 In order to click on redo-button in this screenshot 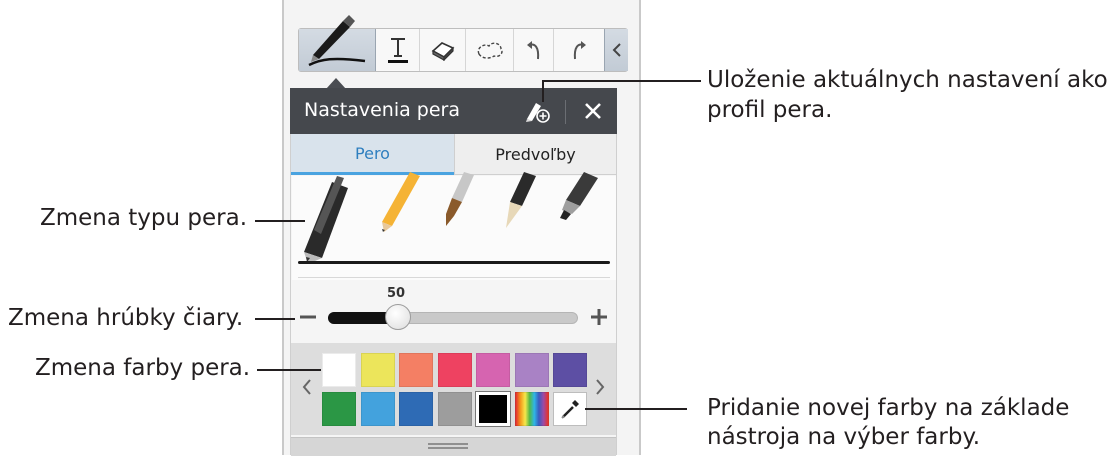, I will do `click(579, 50)`.